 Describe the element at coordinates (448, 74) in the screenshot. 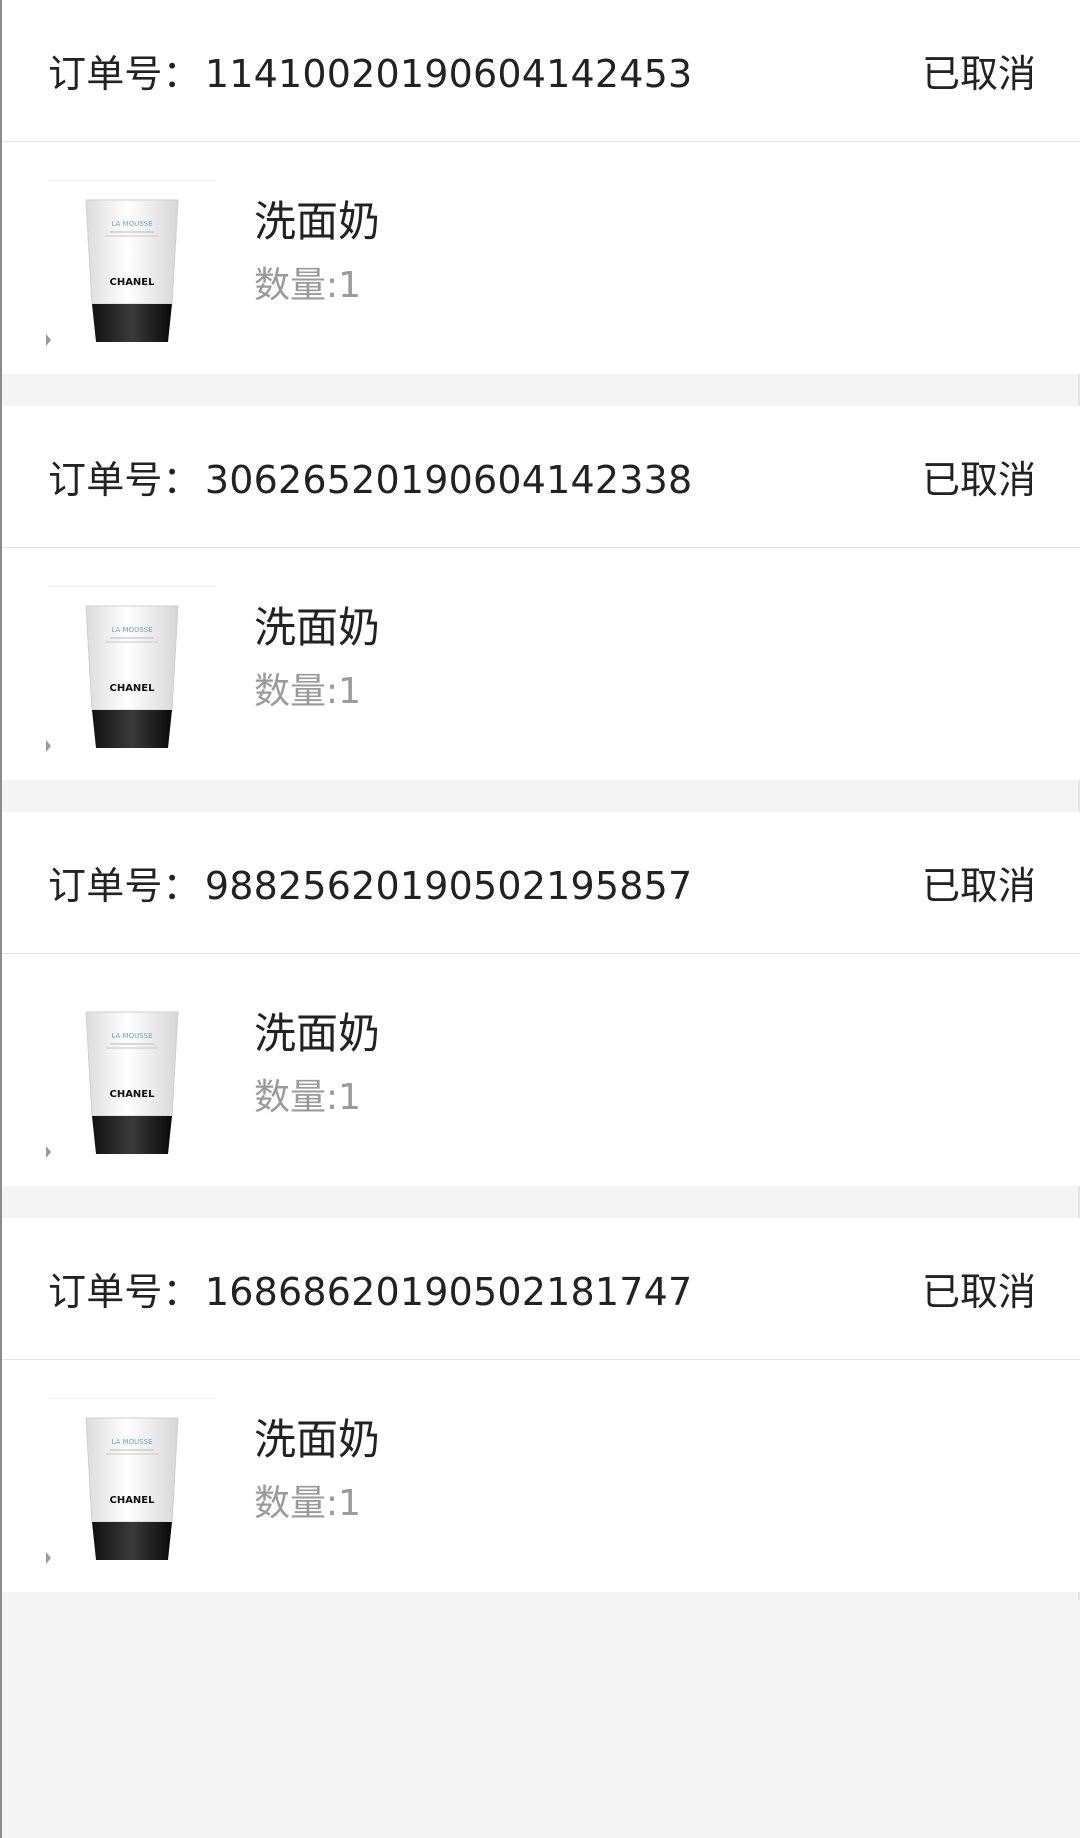

I see `order-number-value: 11410020190604142453` at that location.